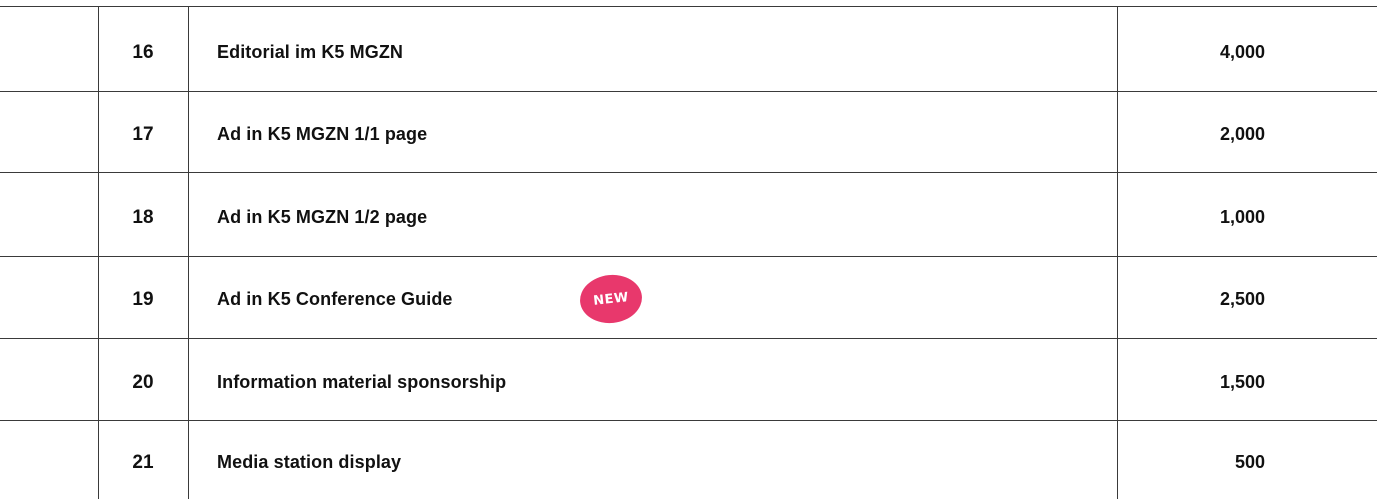  Describe the element at coordinates (143, 299) in the screenshot. I see `row-number: 19` at that location.